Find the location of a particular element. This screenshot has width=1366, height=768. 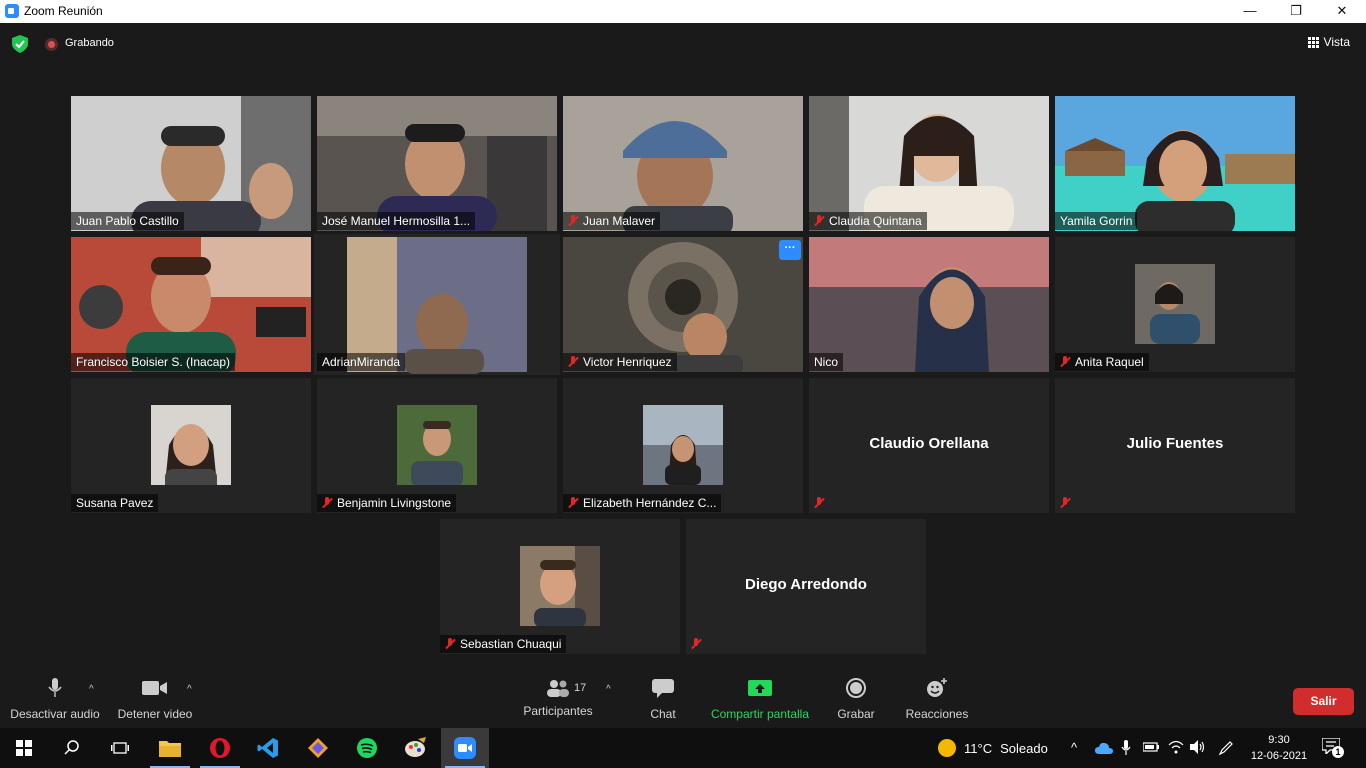

leave-meeting-button: Salir is located at coordinates (1323, 701).